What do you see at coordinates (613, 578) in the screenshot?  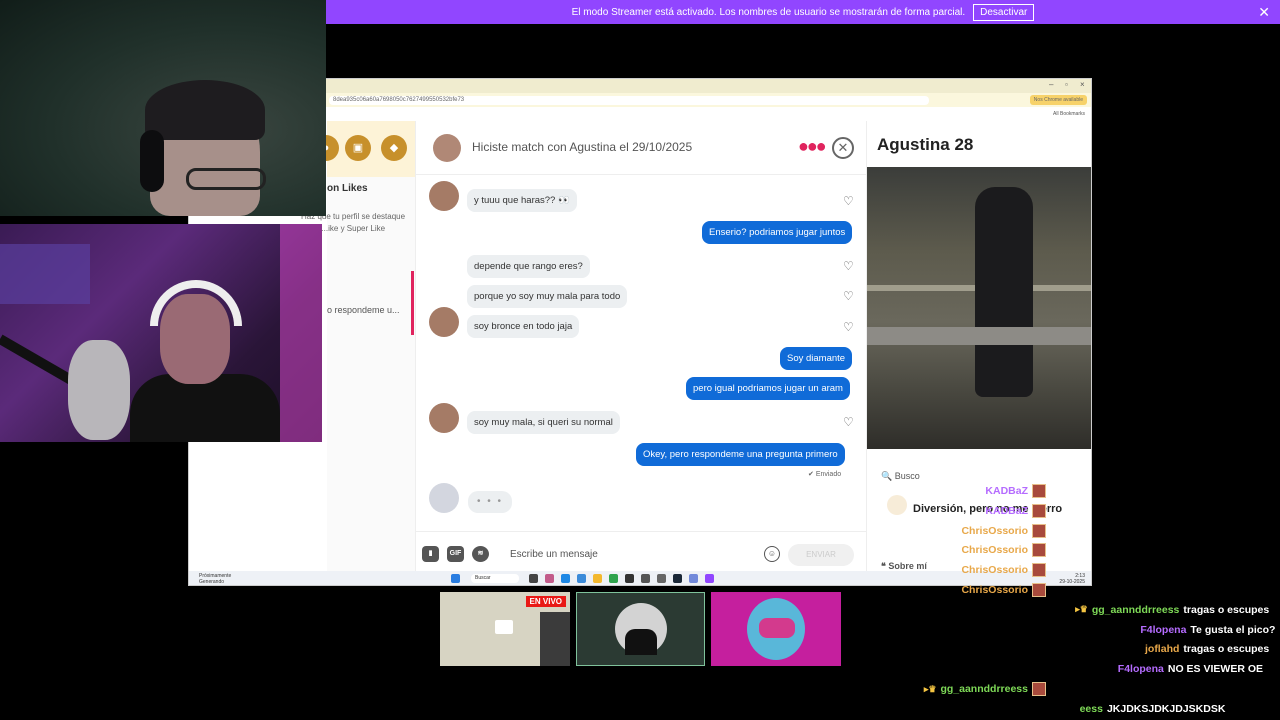 I see `chrome-icon` at bounding box center [613, 578].